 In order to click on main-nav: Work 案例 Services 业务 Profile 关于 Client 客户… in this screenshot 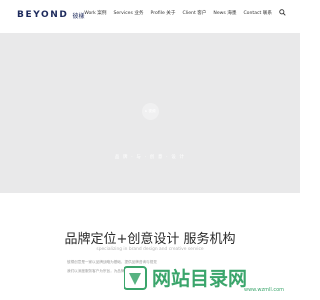, I will do `click(185, 12)`.